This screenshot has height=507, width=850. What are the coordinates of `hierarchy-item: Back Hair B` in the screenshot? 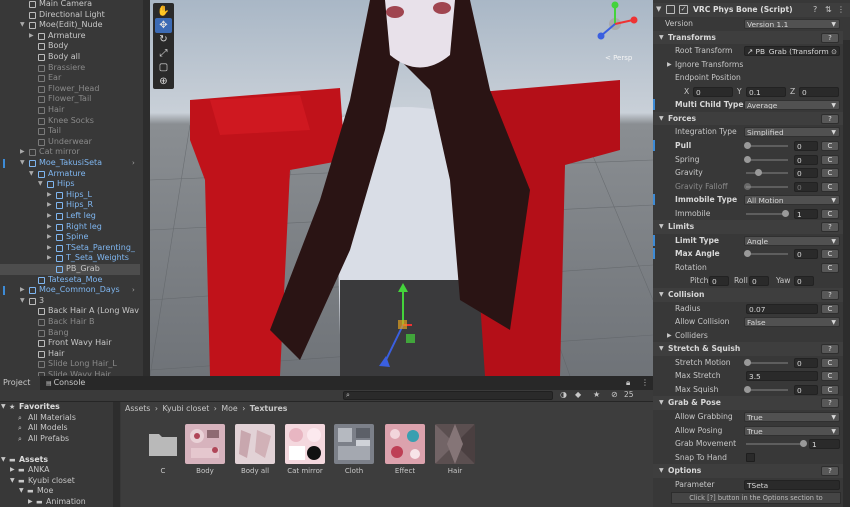 It's located at (70, 322).